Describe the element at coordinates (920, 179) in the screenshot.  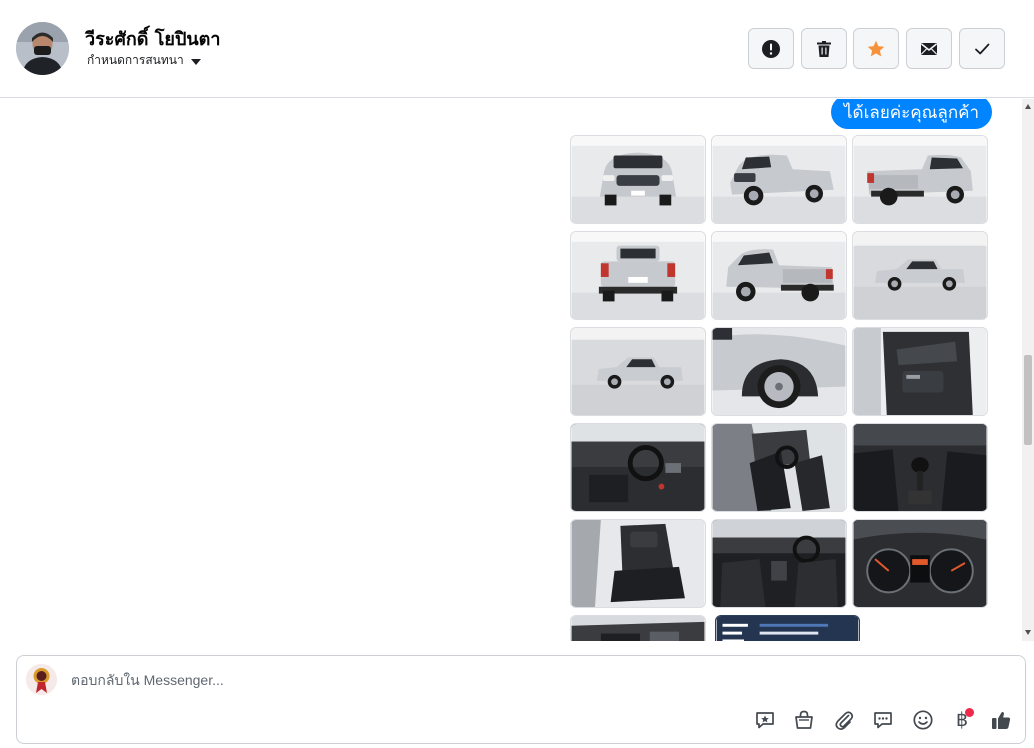
I see `car-photo-rear-three-quarter` at that location.